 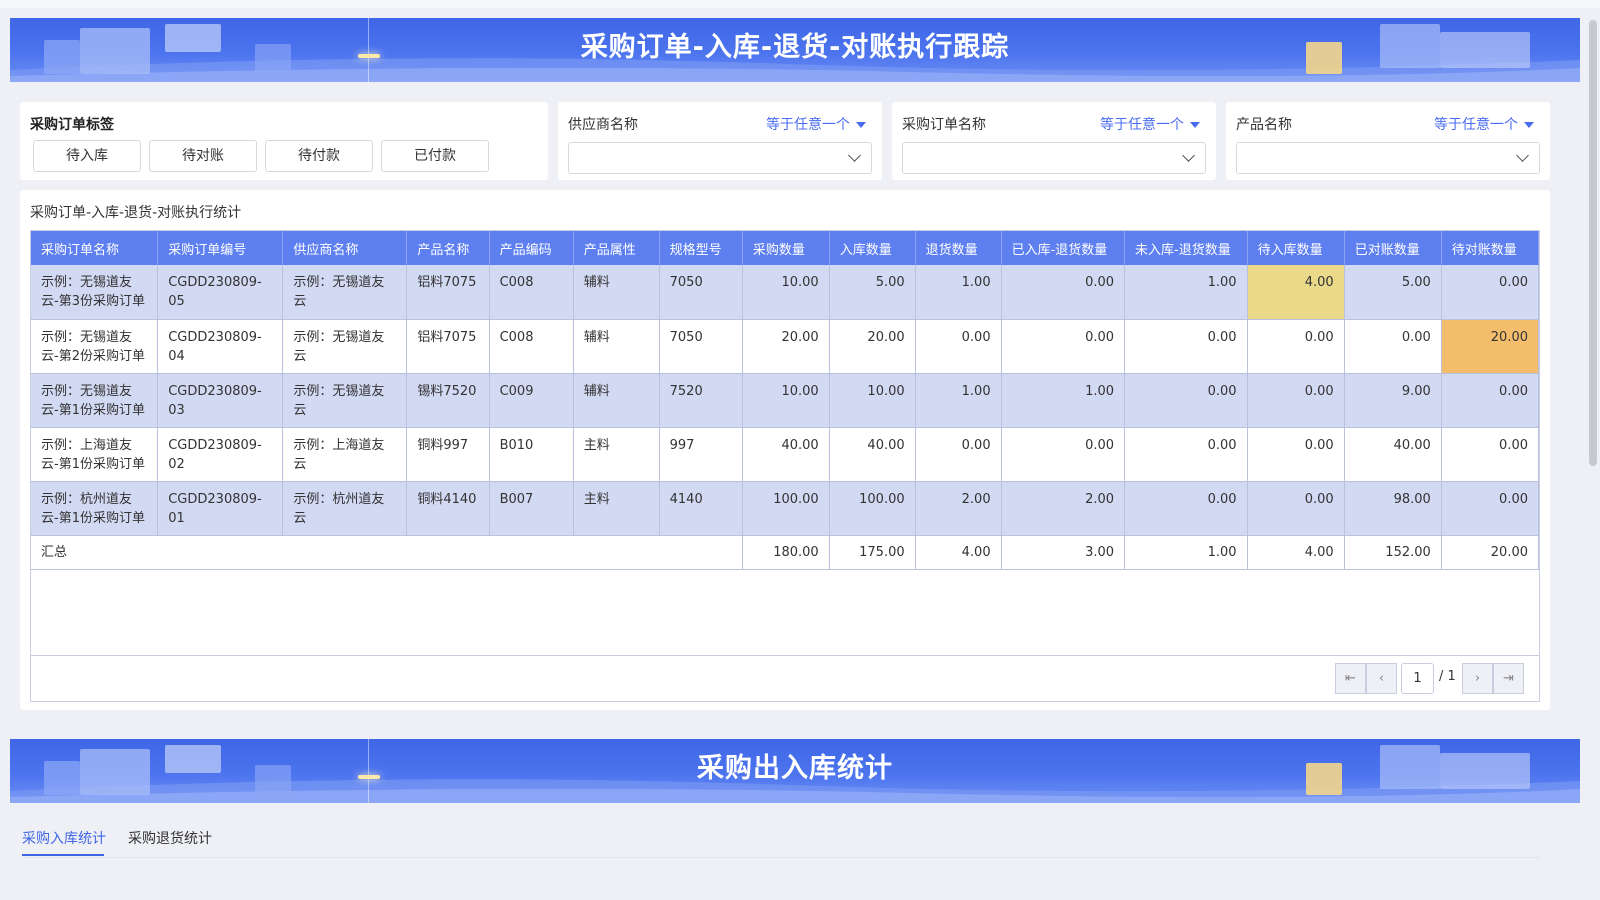 What do you see at coordinates (387, 552) in the screenshot?
I see `total-label: 汇总` at bounding box center [387, 552].